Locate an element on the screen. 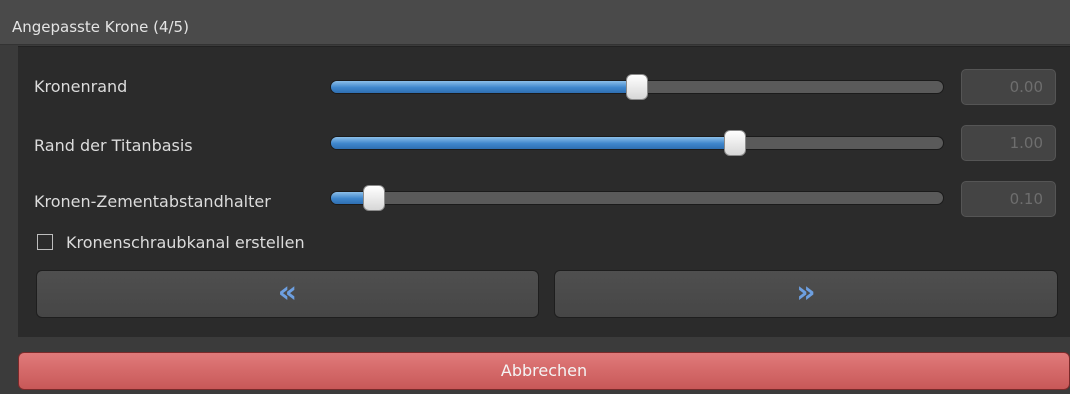  next-button: » is located at coordinates (806, 294).